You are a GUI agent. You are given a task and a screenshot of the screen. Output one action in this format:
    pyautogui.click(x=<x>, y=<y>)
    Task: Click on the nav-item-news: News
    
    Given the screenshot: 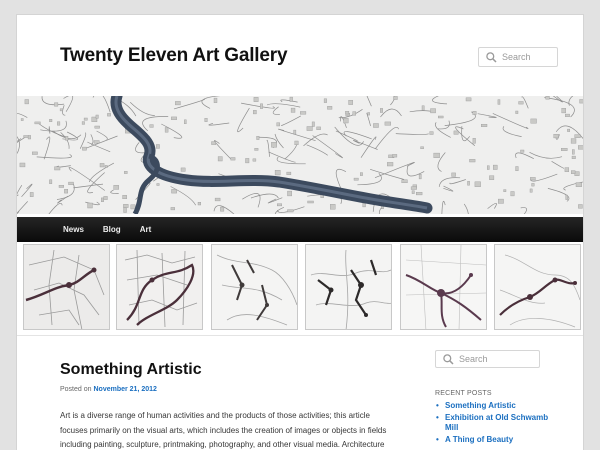 What is the action you would take?
    pyautogui.click(x=73, y=229)
    